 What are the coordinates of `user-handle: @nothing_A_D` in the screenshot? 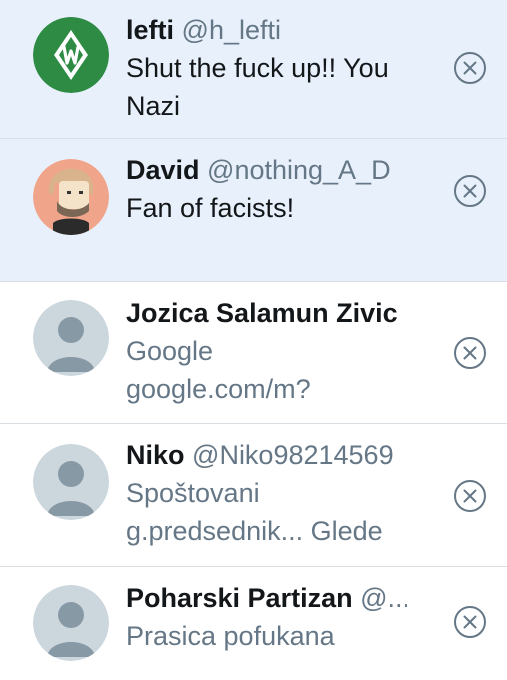 It's located at (299, 170).